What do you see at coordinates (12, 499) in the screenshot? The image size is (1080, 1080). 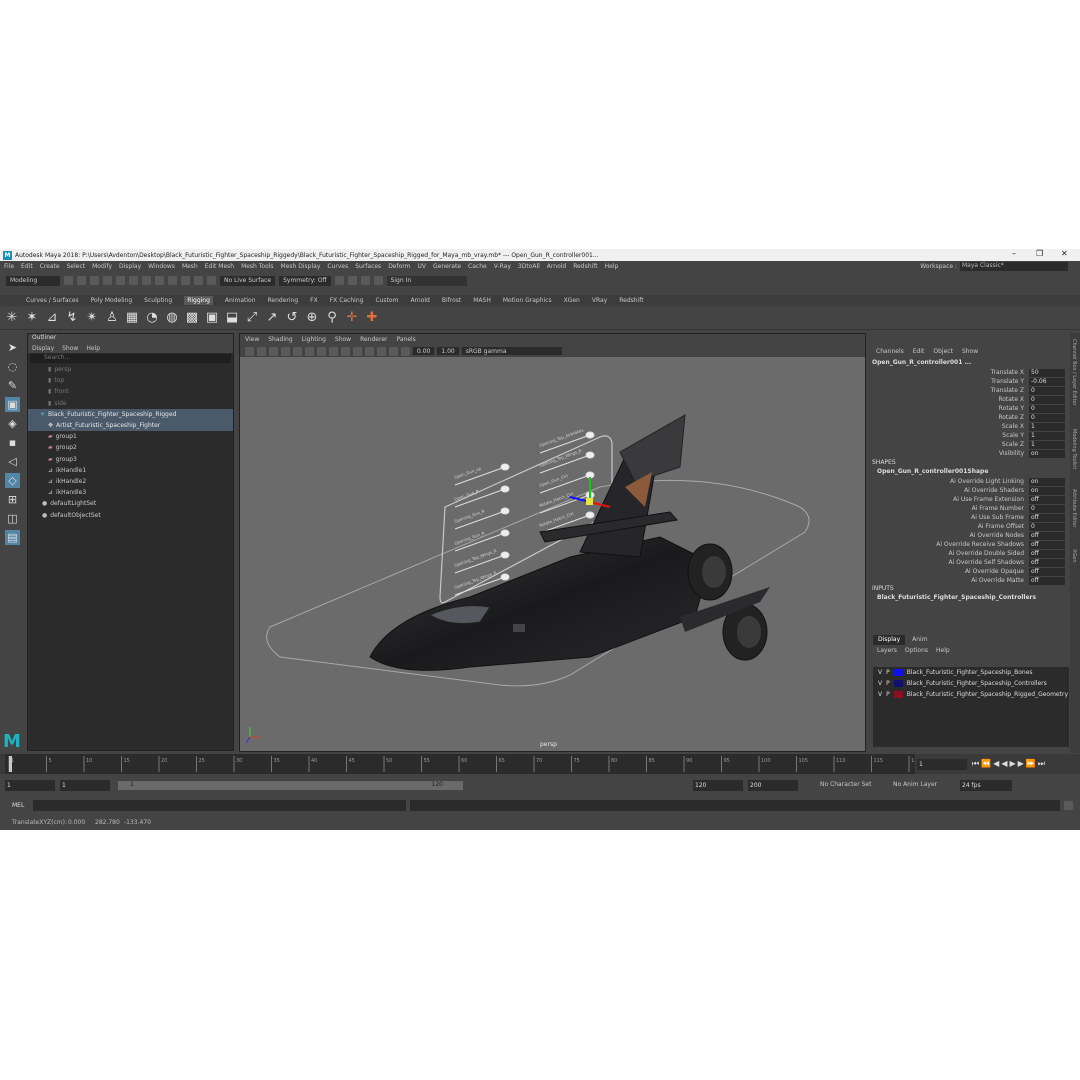 I see `four-view-layout-icon: ⊞` at bounding box center [12, 499].